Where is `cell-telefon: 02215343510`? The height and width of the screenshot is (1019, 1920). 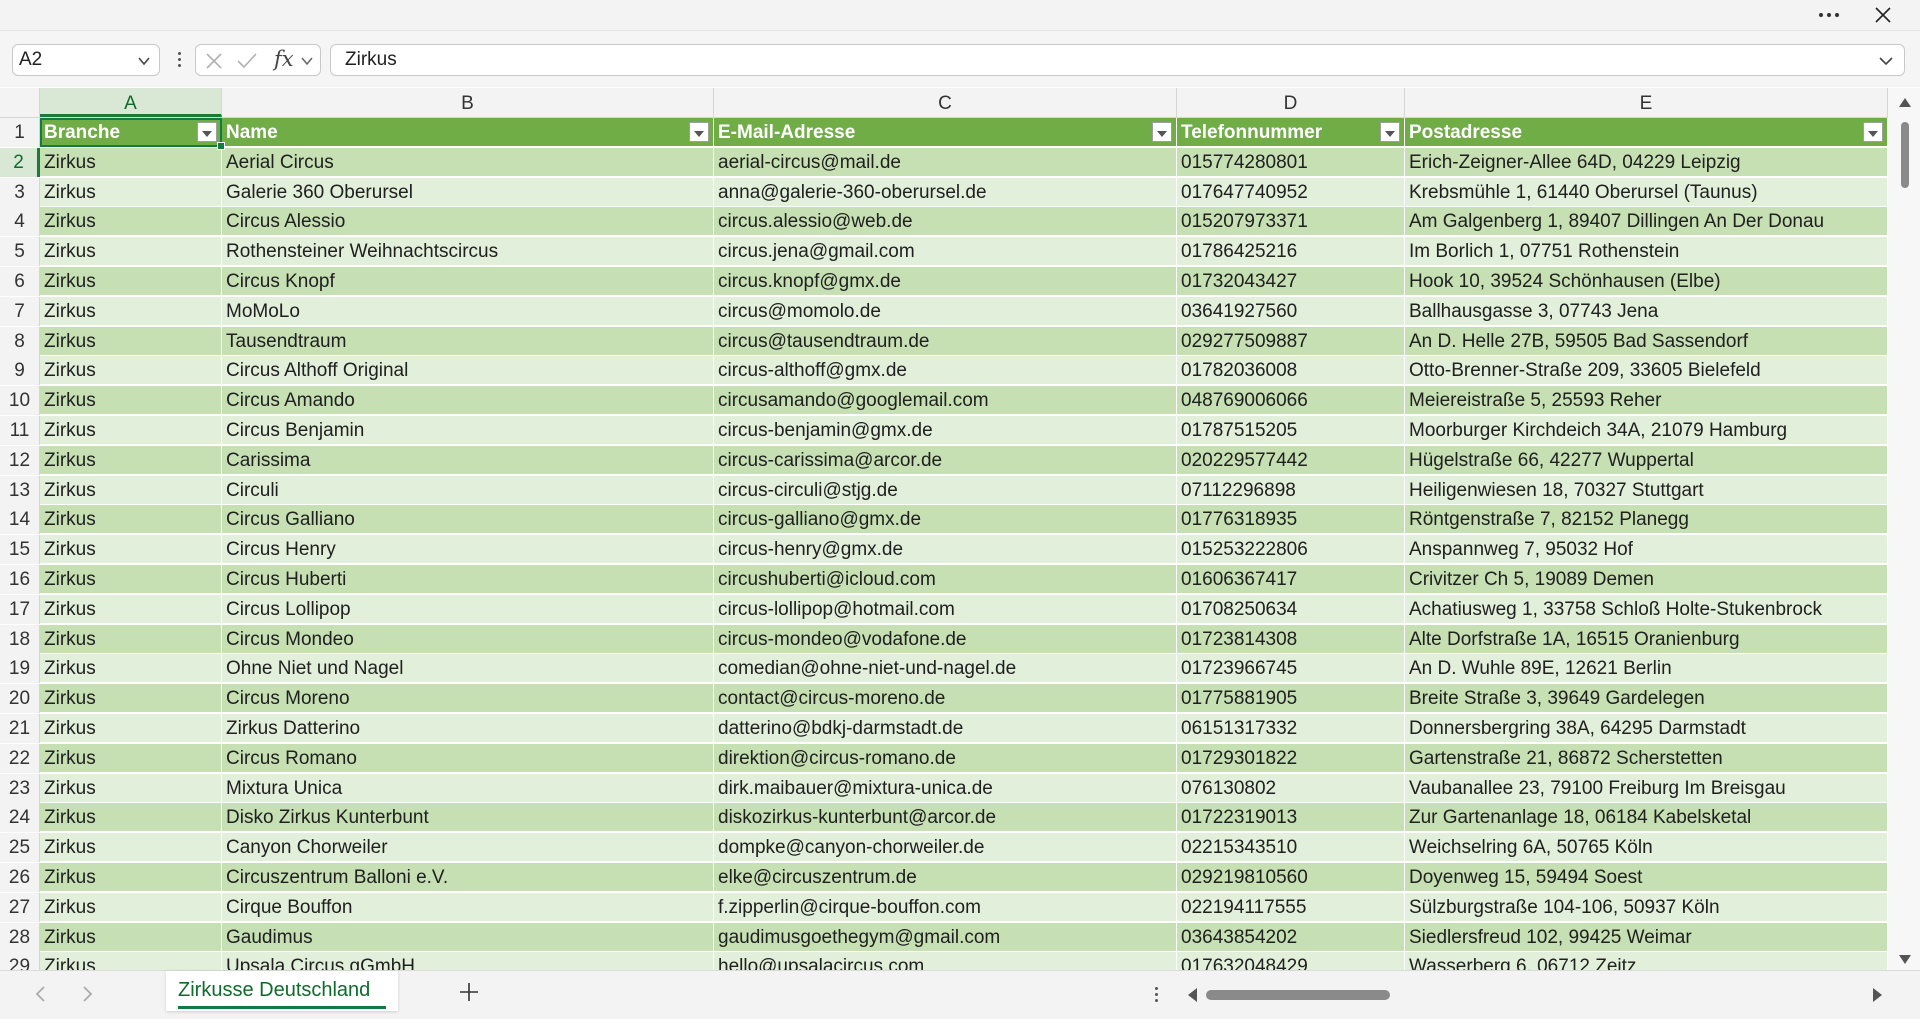 cell-telefon: 02215343510 is located at coordinates (1291, 848).